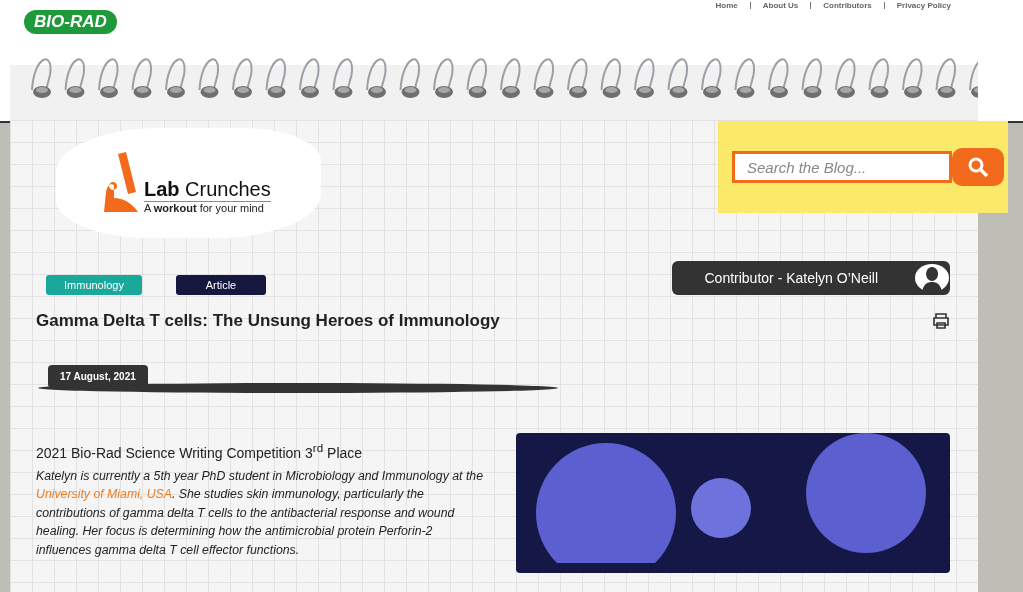 The image size is (1023, 592). I want to click on article-subtitle: 2021 Bio-Rad Science Writing Competition 3$^{rd}$ Place, so click(200, 451).